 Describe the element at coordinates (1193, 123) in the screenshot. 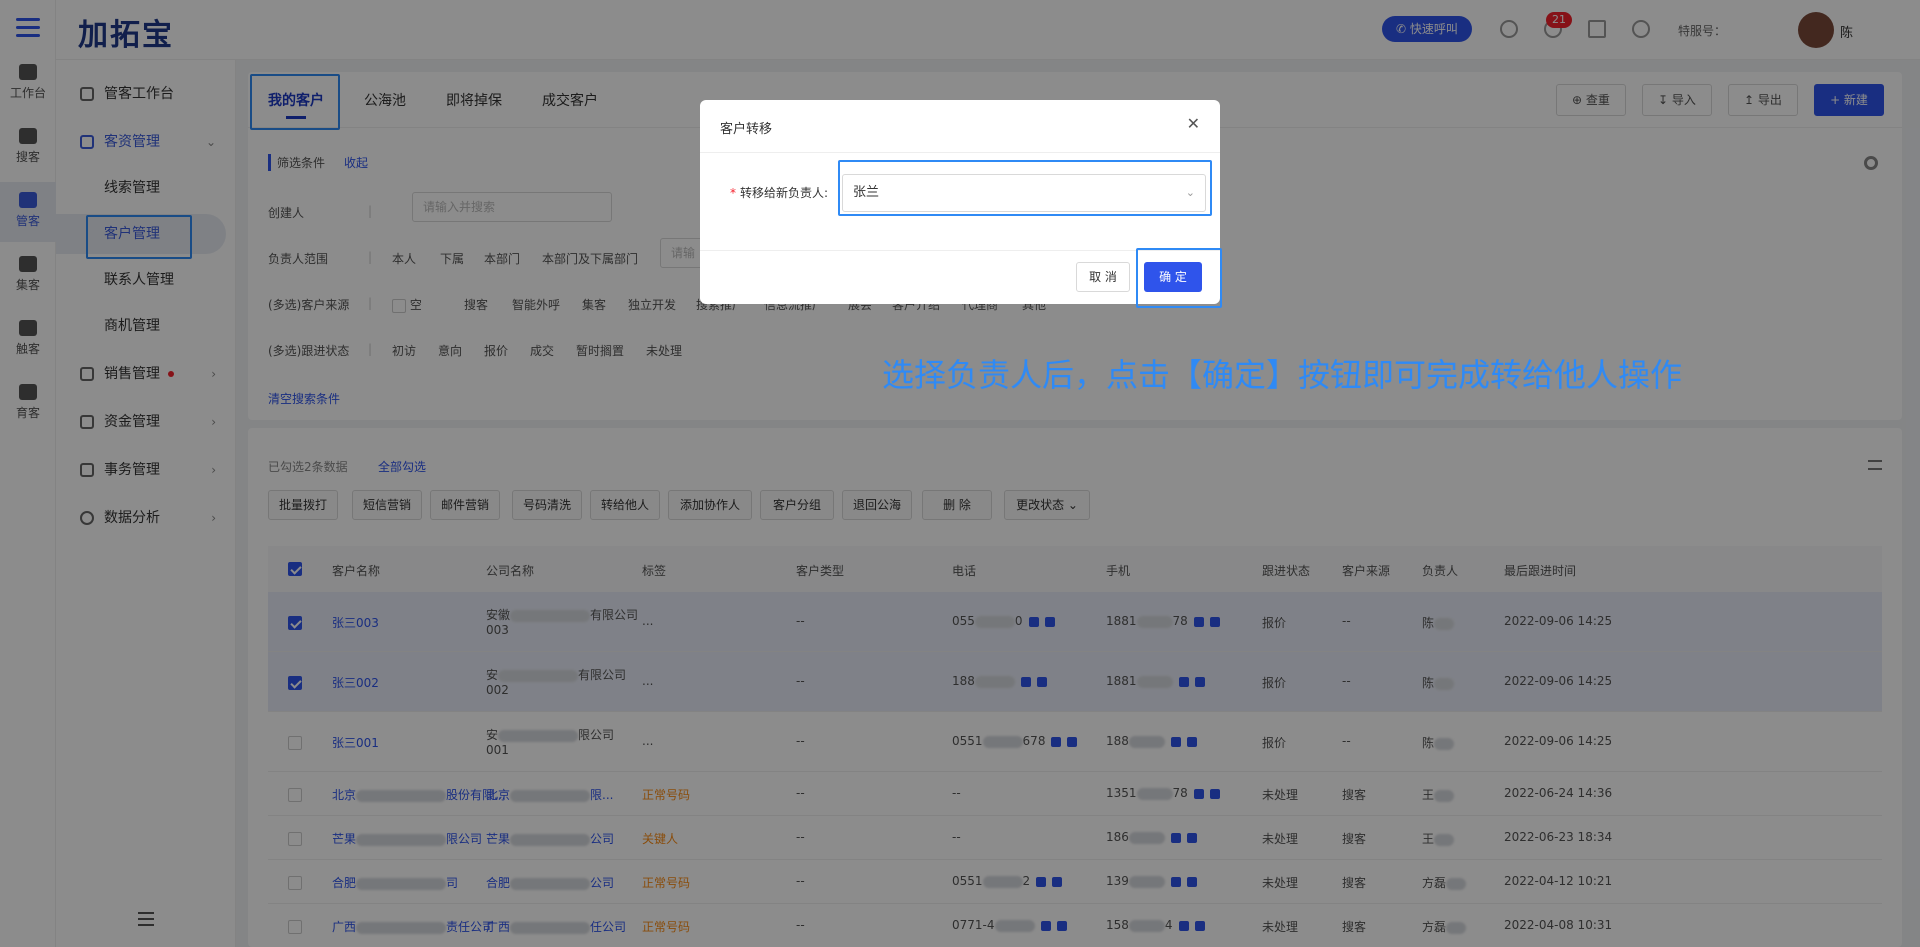

I see `close-icon: ✕` at that location.